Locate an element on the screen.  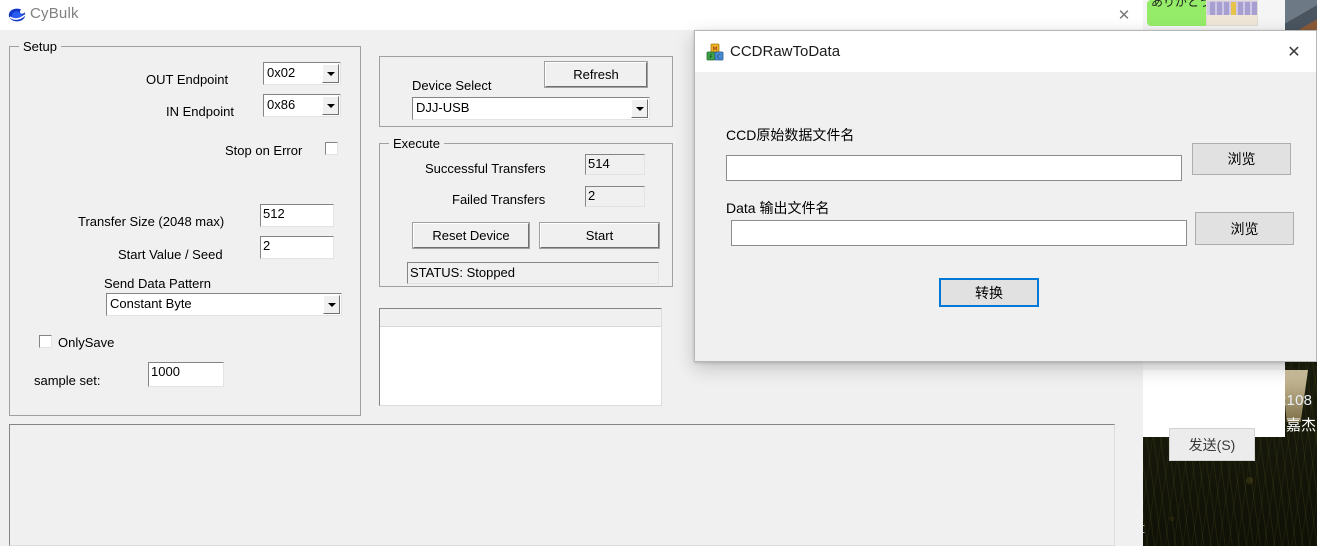
send-data-pattern-dropdown-button is located at coordinates (331, 304).